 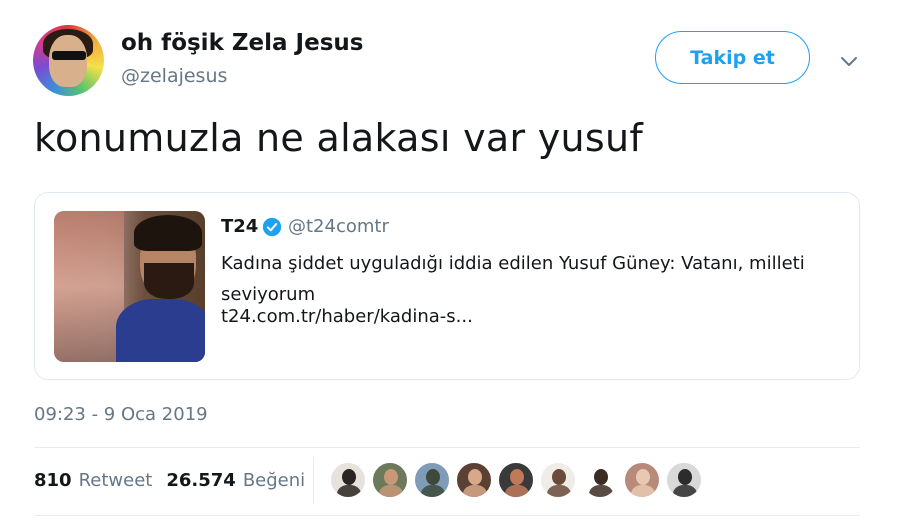 I want to click on retweet-label: Retweet, so click(x=116, y=480).